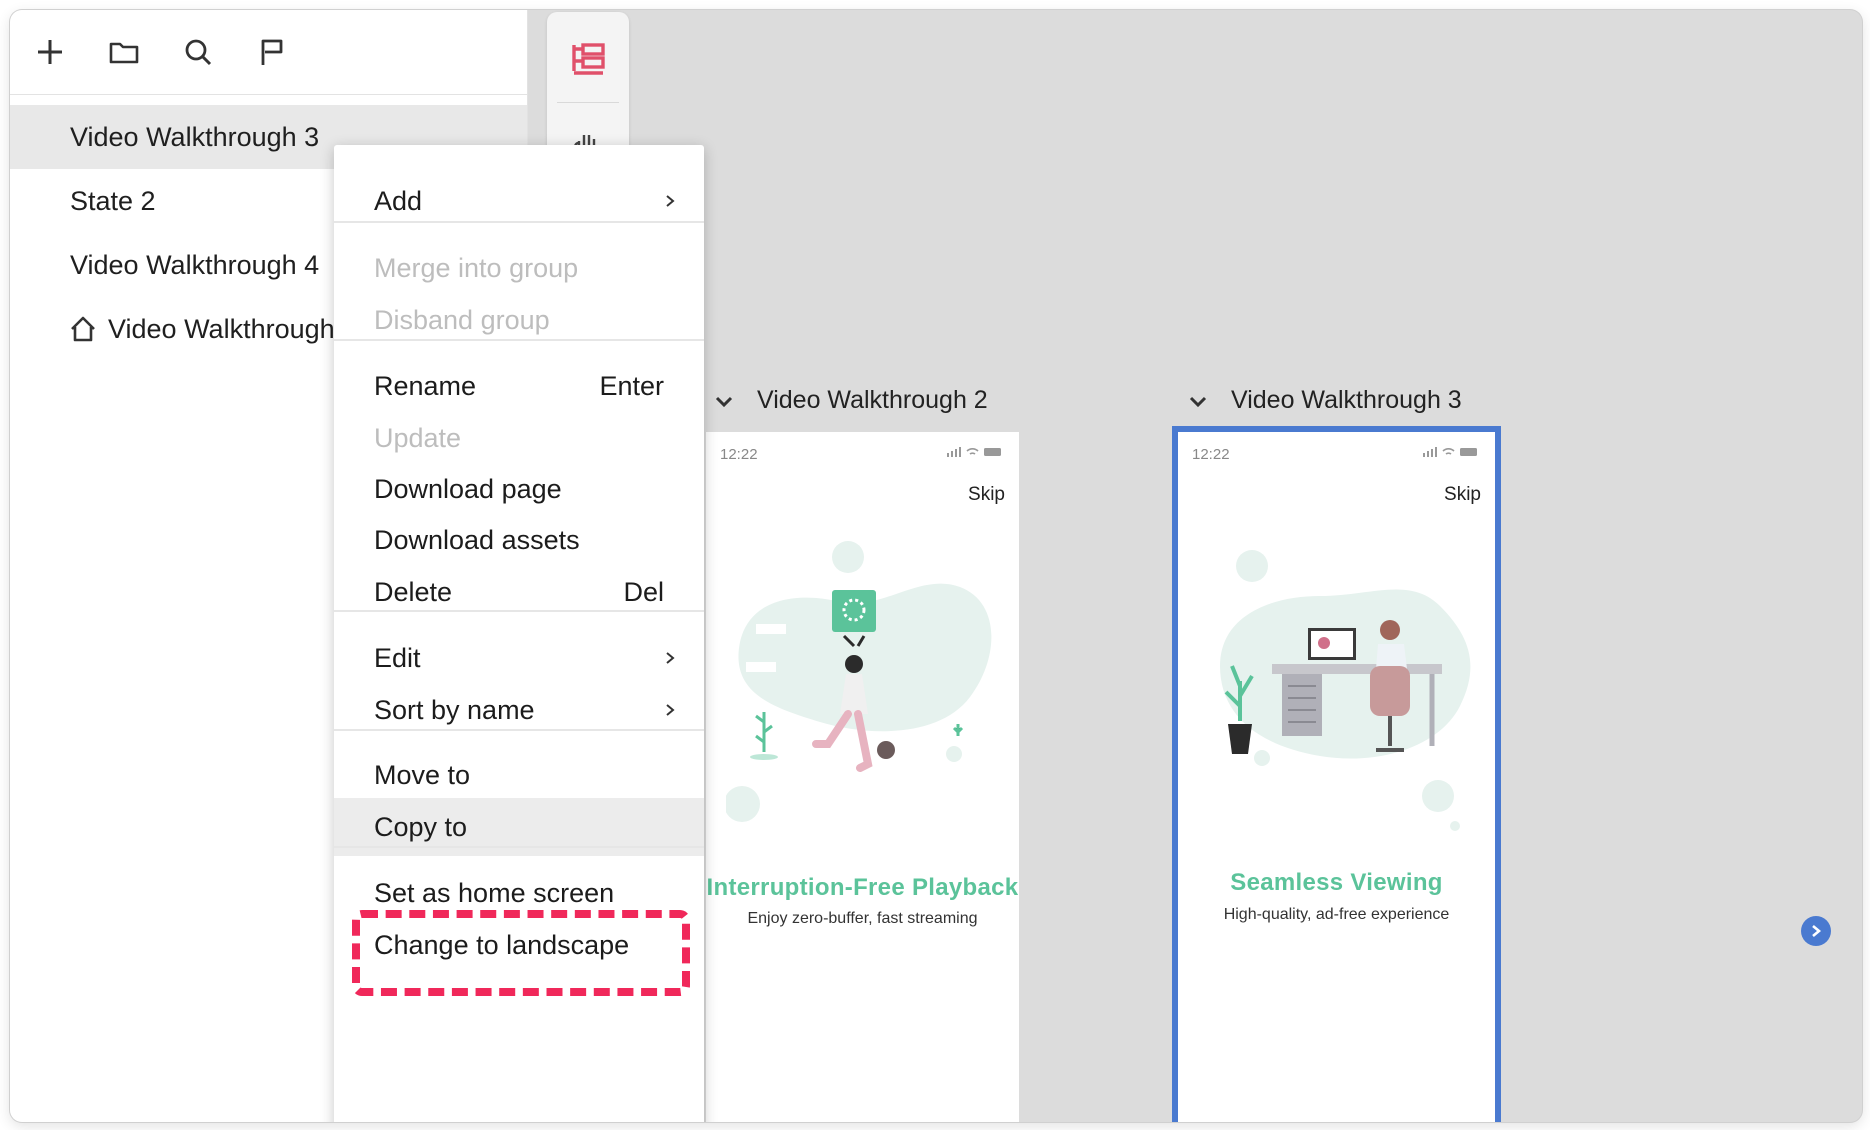 Image resolution: width=1870 pixels, height=1130 pixels. What do you see at coordinates (859, 681) in the screenshot?
I see `illustration-playback` at bounding box center [859, 681].